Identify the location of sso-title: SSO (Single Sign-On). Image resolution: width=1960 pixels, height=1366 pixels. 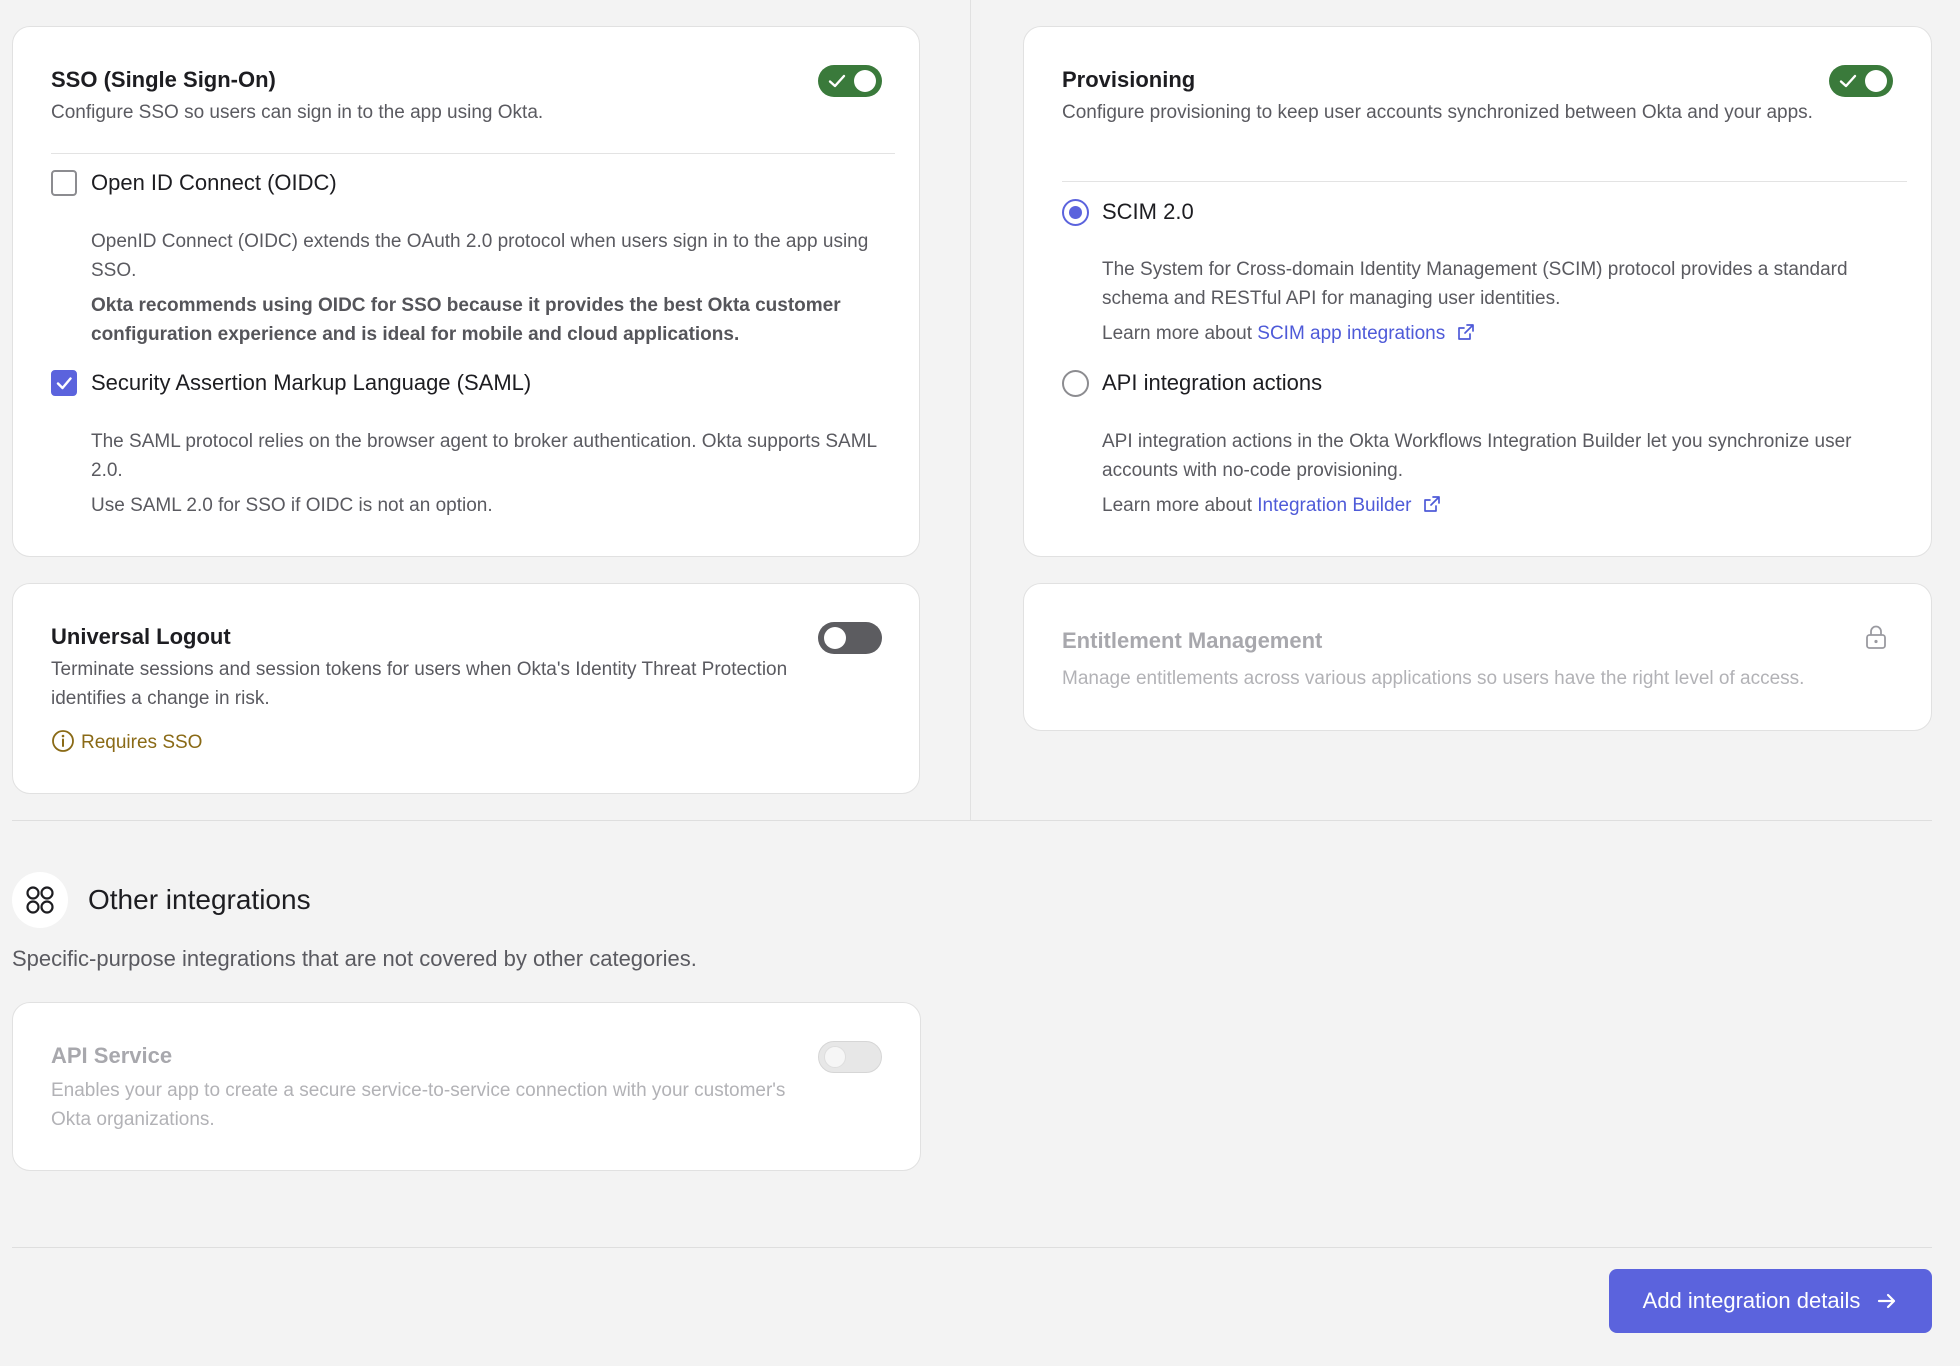
(163, 79).